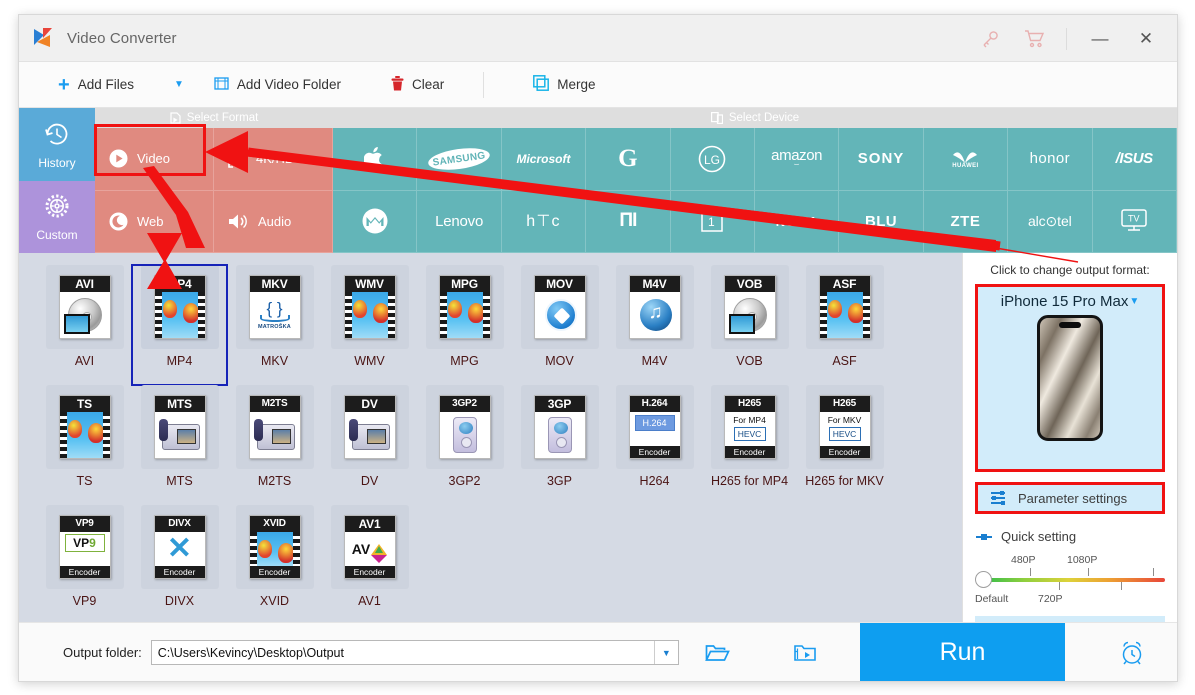 Image resolution: width=1195 pixels, height=695 pixels. I want to click on format-item-label: MOV, so click(559, 361).